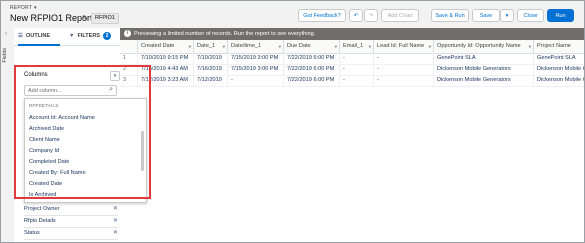  I want to click on column-header-label: Date_1, so click(206, 46).